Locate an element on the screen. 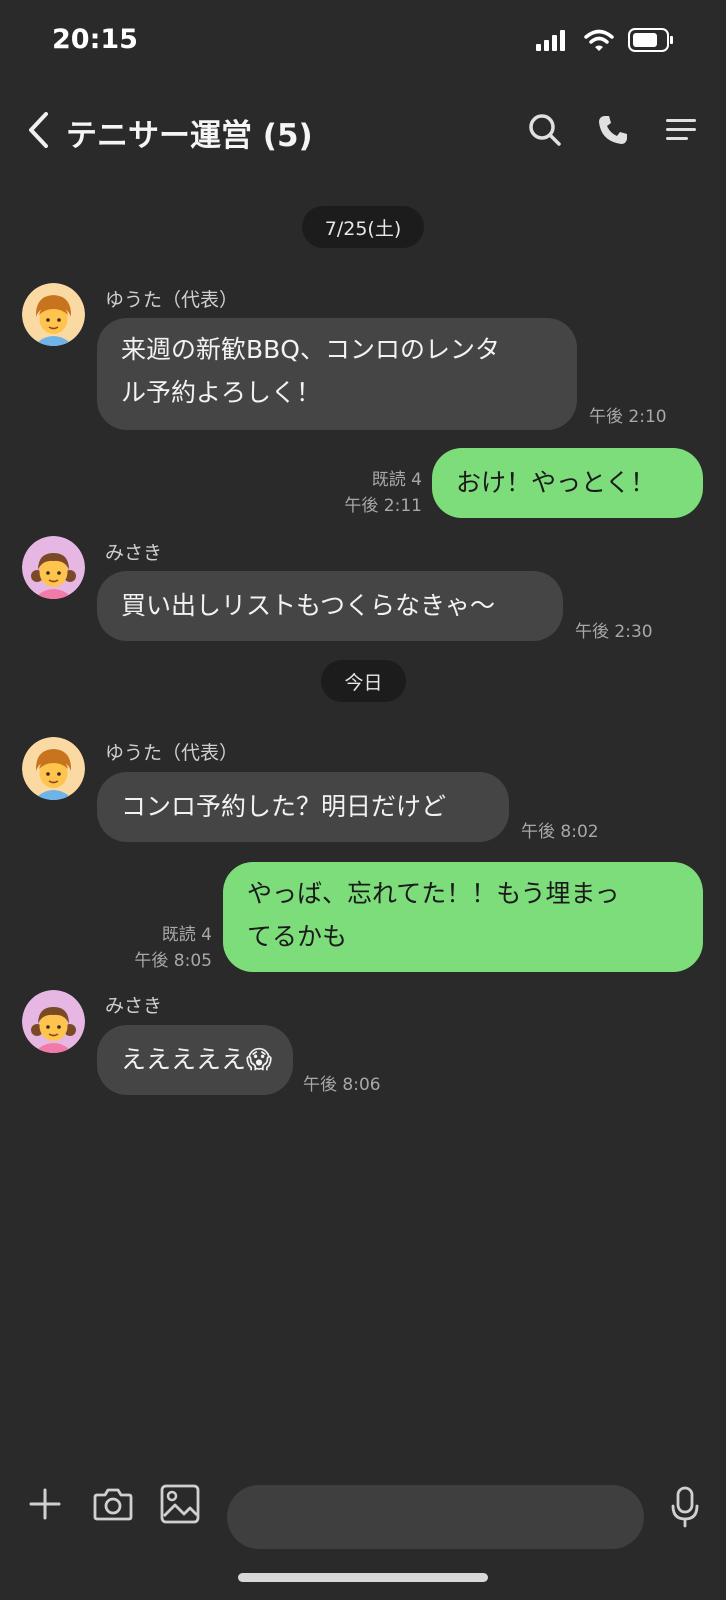  message-bubble: 買い出しリストもつくらなきゃ〜 is located at coordinates (330, 606).